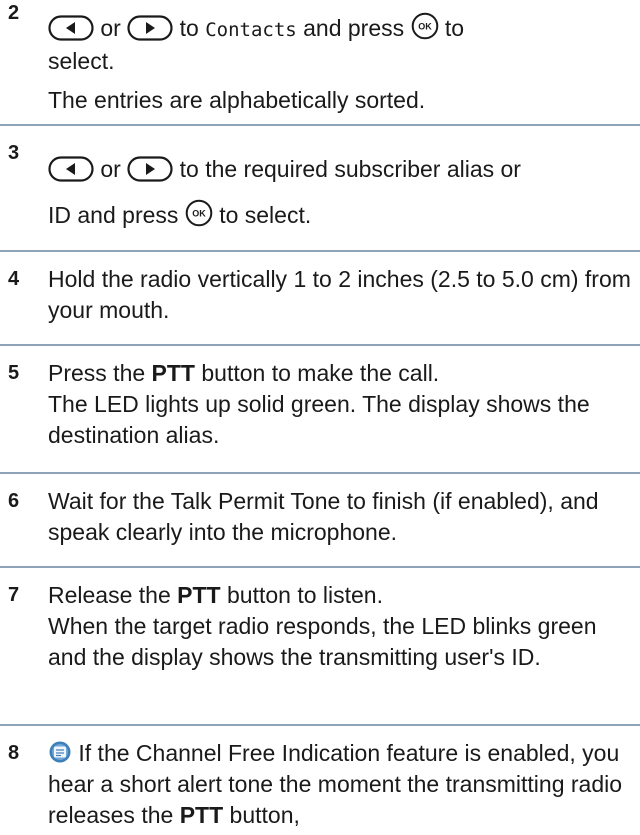 The height and width of the screenshot is (835, 640). What do you see at coordinates (81, 61) in the screenshot?
I see `text-select: select.` at bounding box center [81, 61].